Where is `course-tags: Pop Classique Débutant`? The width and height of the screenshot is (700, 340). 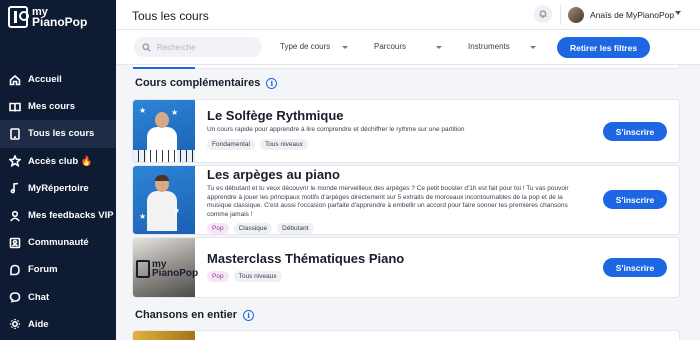 course-tags: Pop Classique Débutant is located at coordinates (392, 228).